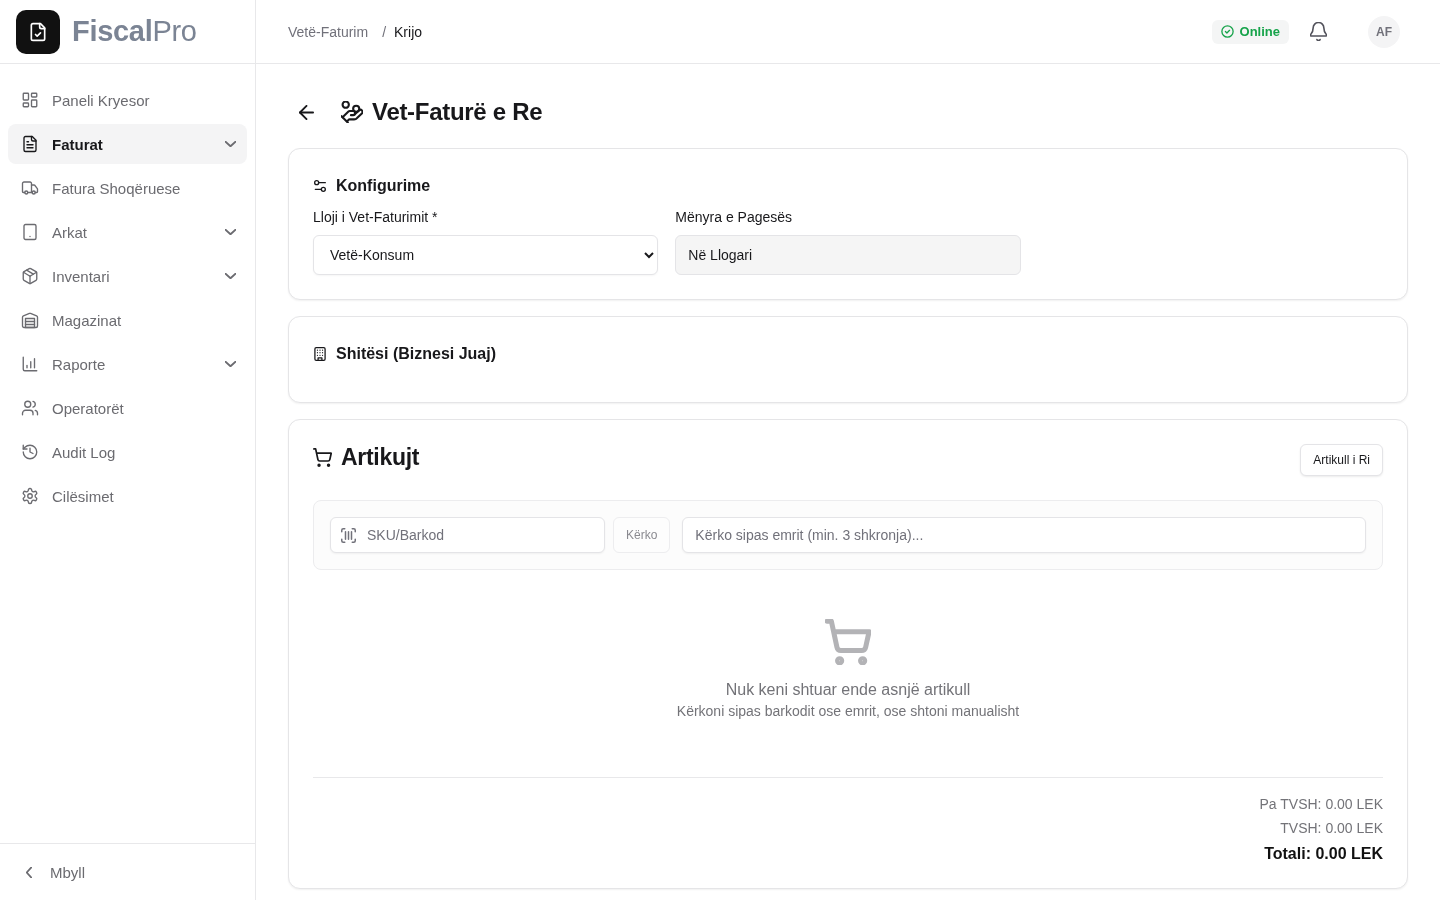 This screenshot has width=1440, height=900. I want to click on status-text: Online, so click(1259, 31).